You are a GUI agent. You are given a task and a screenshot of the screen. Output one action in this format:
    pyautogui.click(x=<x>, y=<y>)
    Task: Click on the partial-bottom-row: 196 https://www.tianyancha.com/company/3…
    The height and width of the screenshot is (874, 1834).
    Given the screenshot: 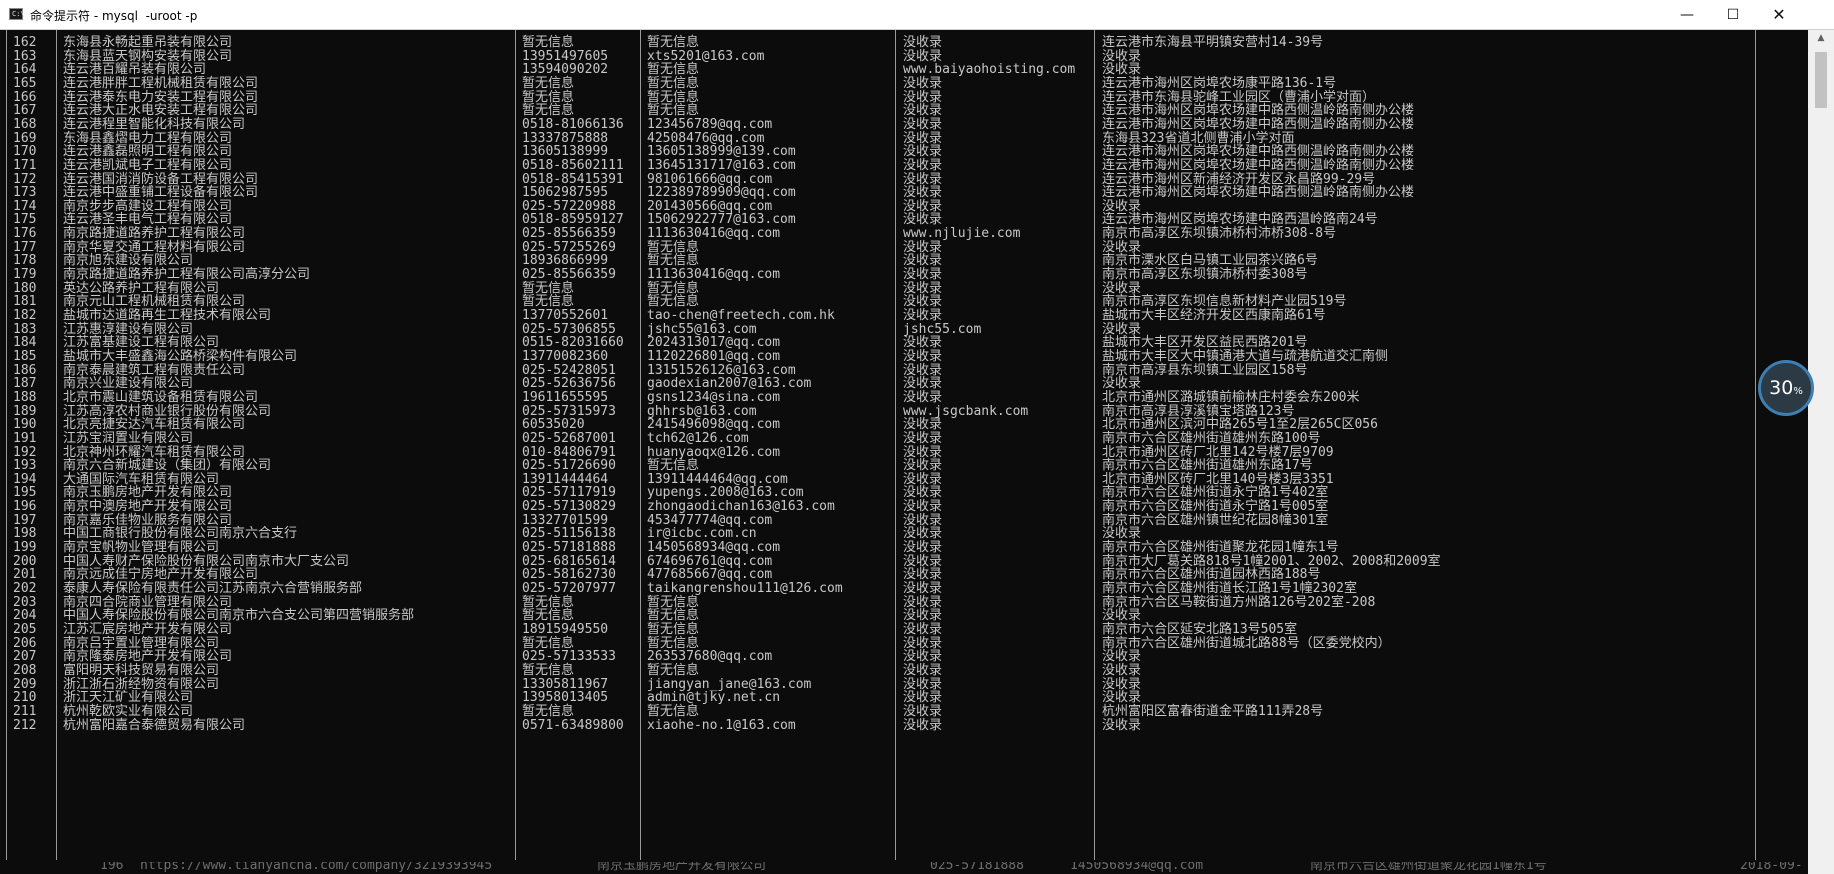 What is the action you would take?
    pyautogui.click(x=904, y=868)
    